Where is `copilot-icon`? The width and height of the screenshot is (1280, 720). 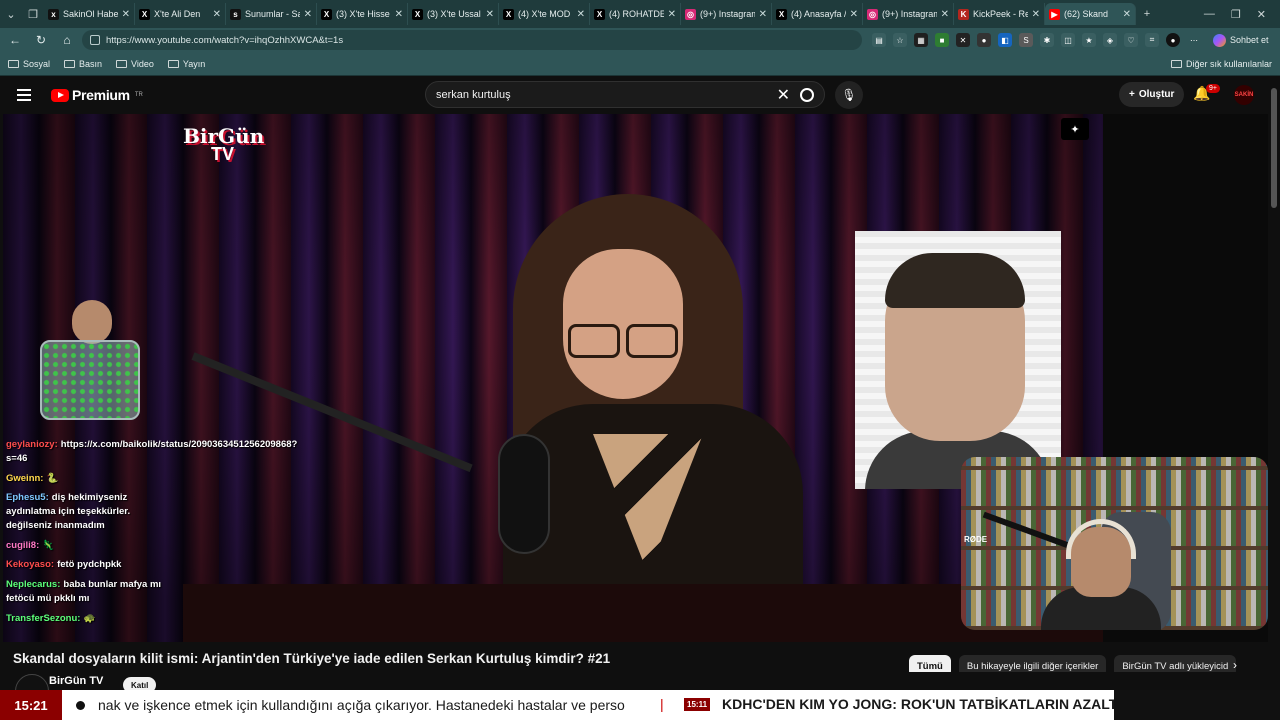 copilot-icon is located at coordinates (1219, 40).